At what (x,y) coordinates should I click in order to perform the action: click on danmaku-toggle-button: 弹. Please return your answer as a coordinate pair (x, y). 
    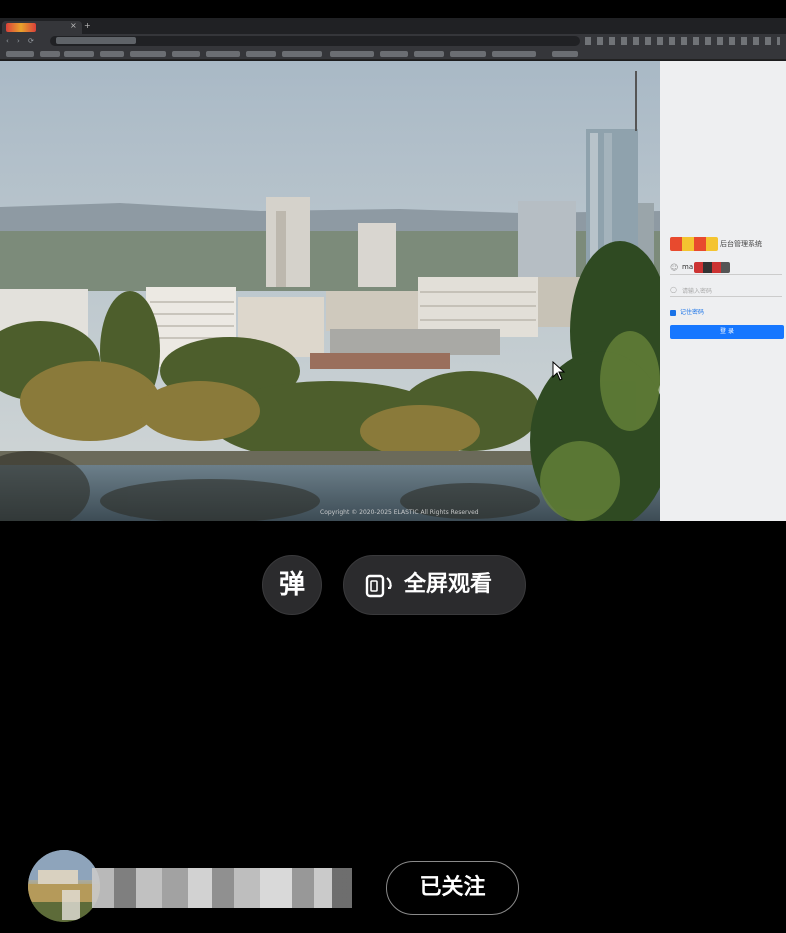
    Looking at the image, I should click on (292, 585).